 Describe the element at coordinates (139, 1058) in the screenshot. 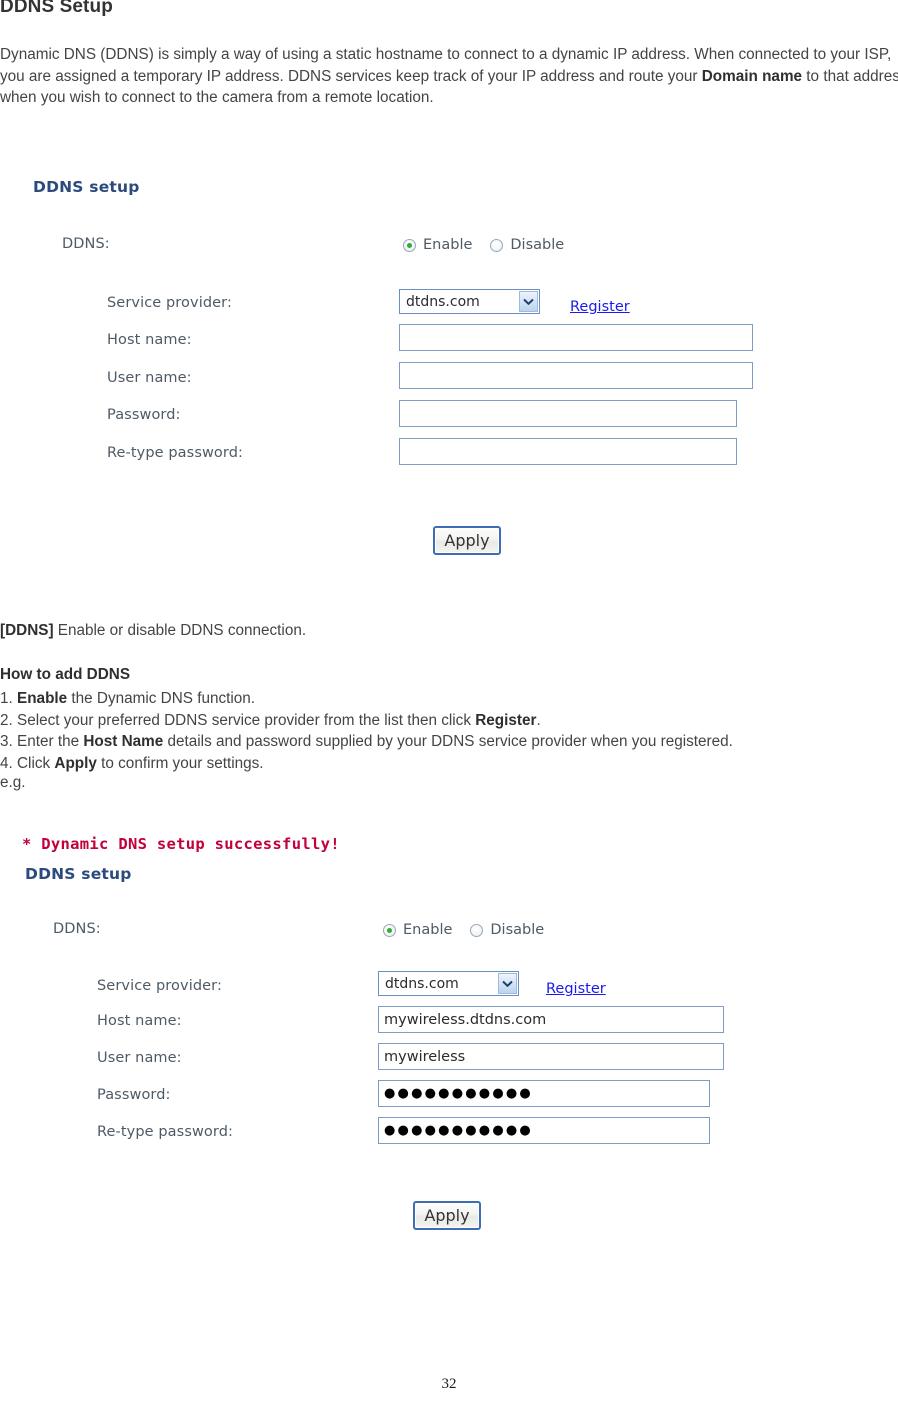

I see `user-name-label: User name:` at that location.